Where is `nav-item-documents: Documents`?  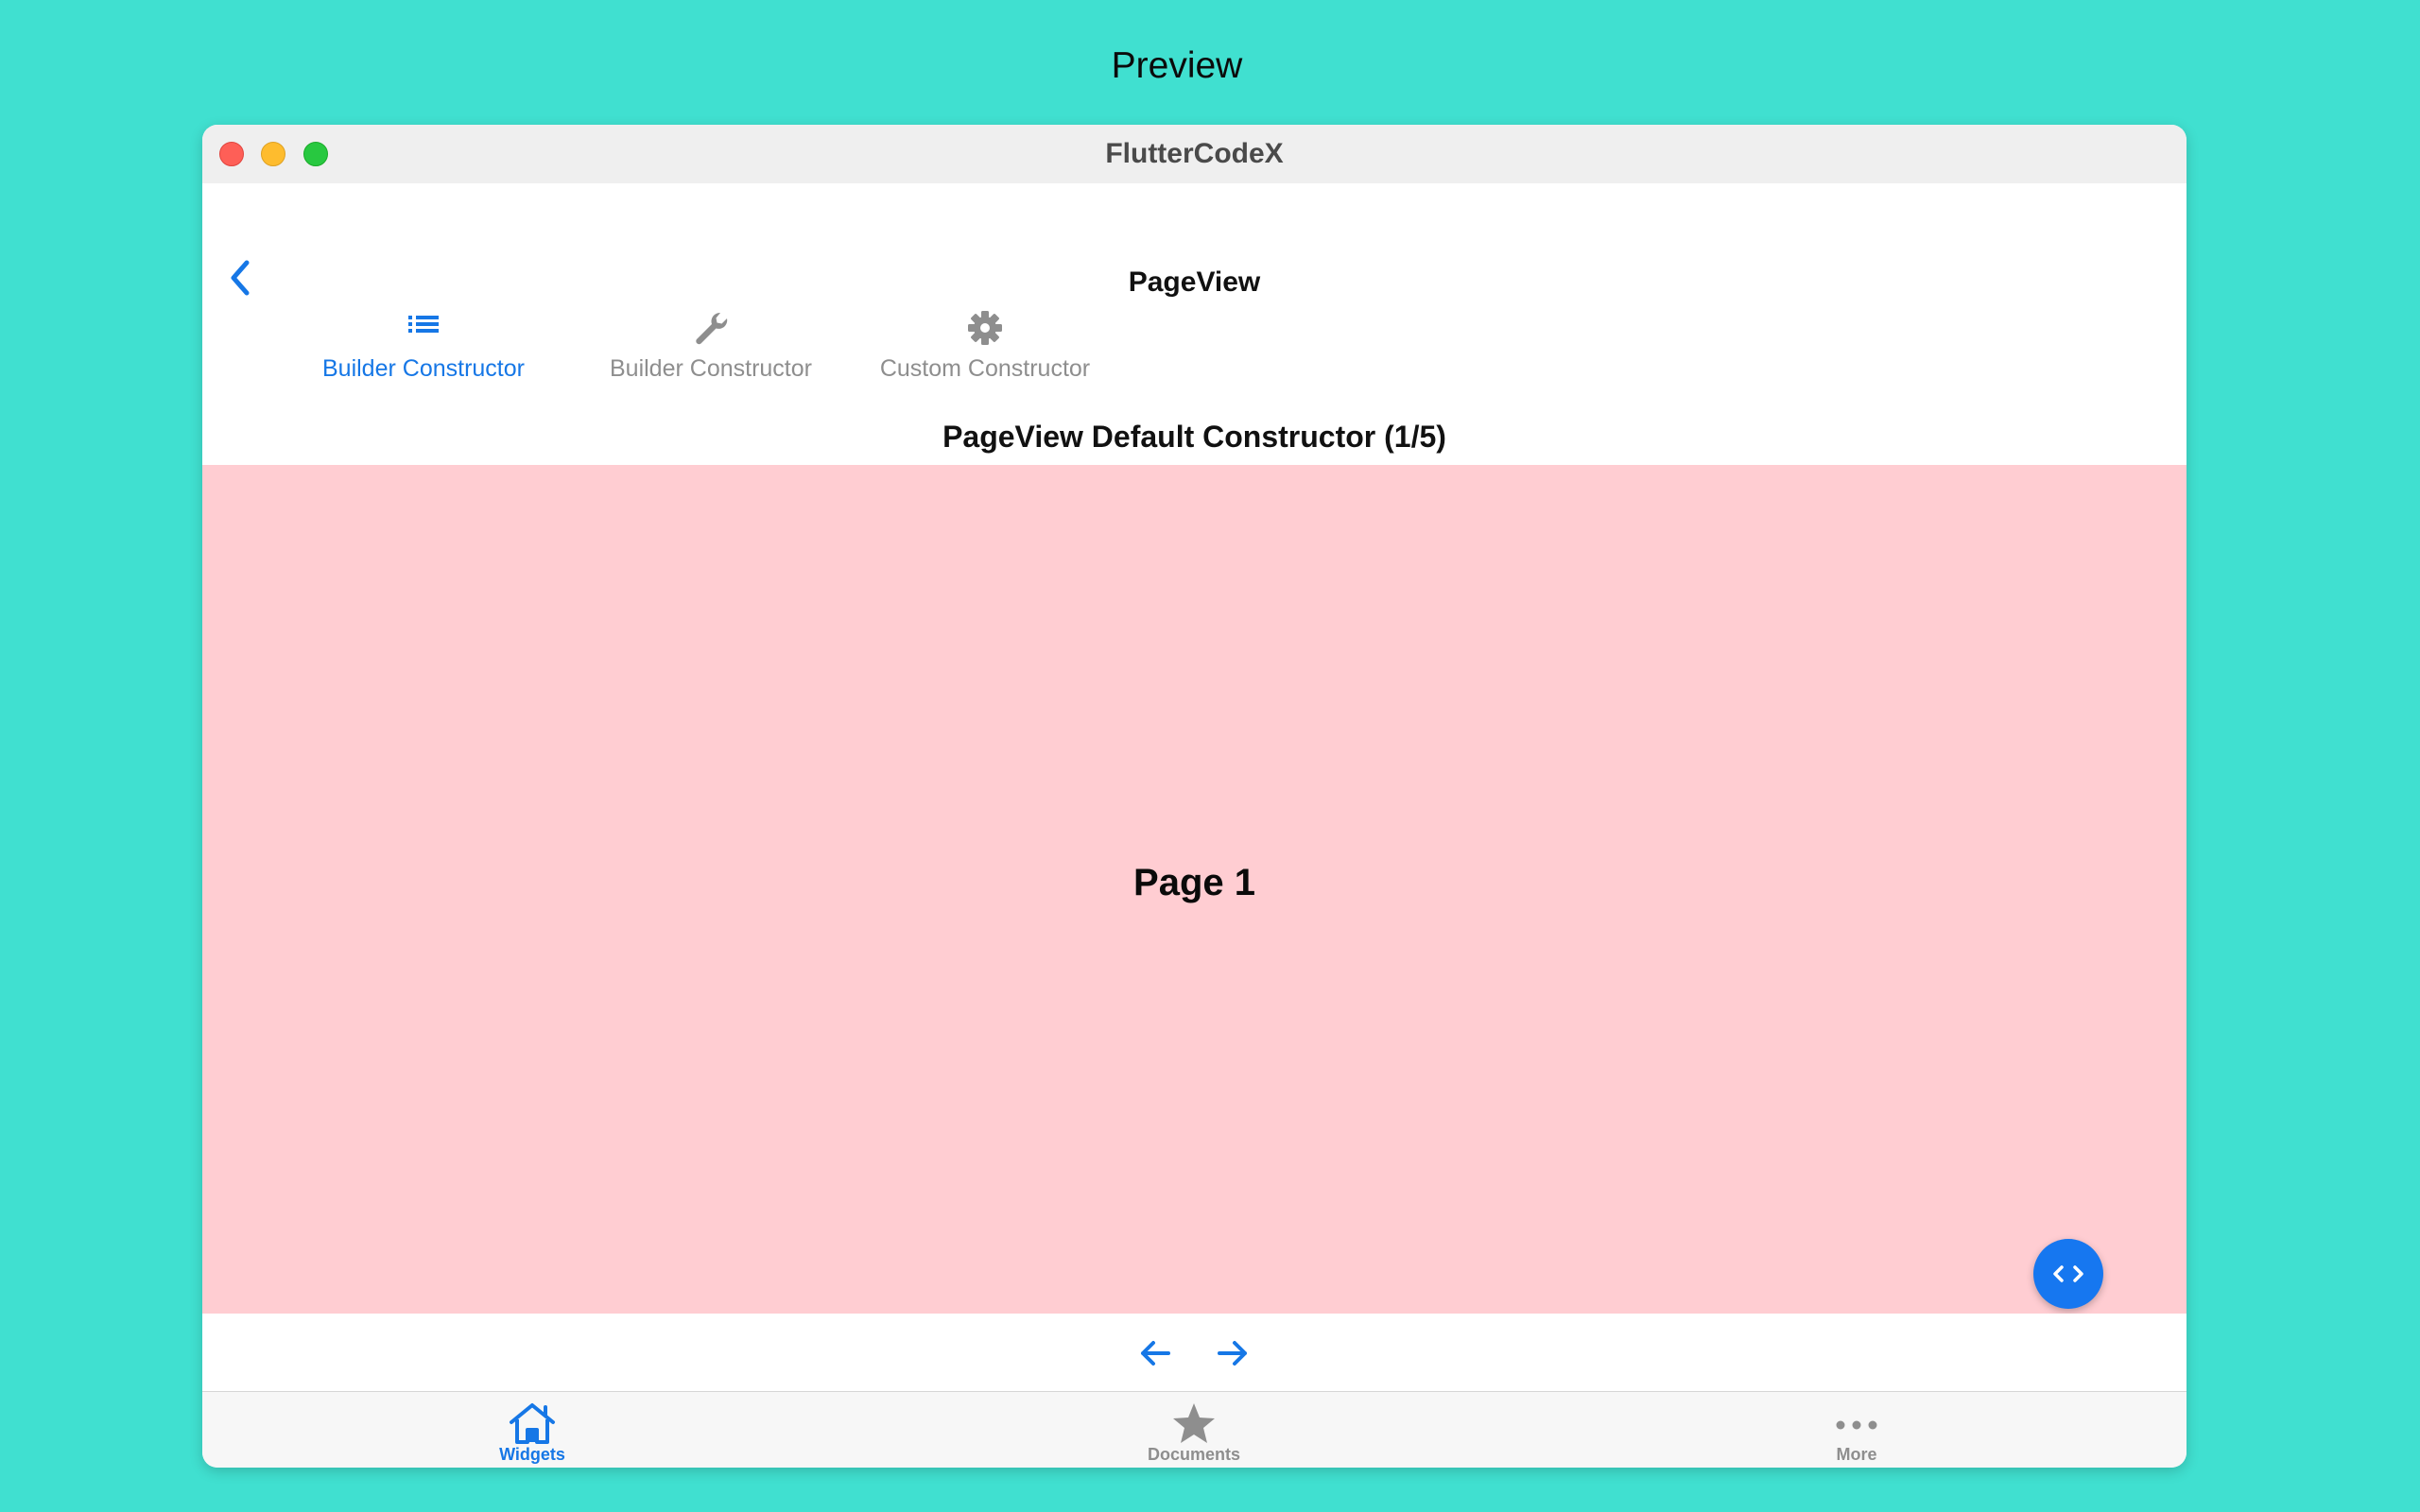 nav-item-documents: Documents is located at coordinates (1193, 1430).